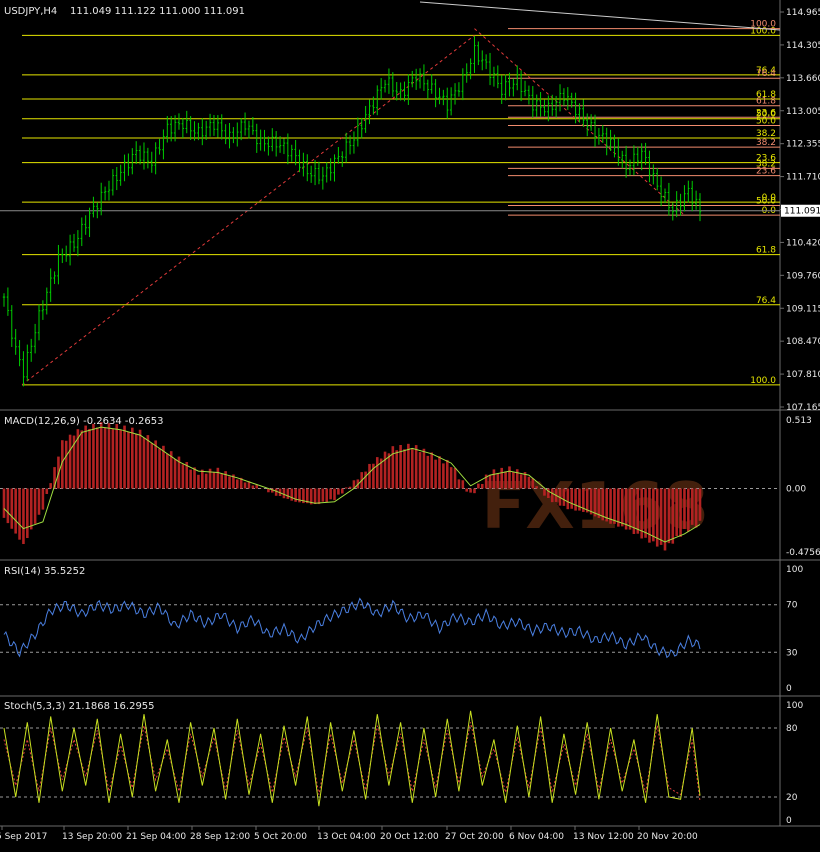 This screenshot has width=820, height=852. I want to click on y-tick-label: 110.420, so click(803, 243).